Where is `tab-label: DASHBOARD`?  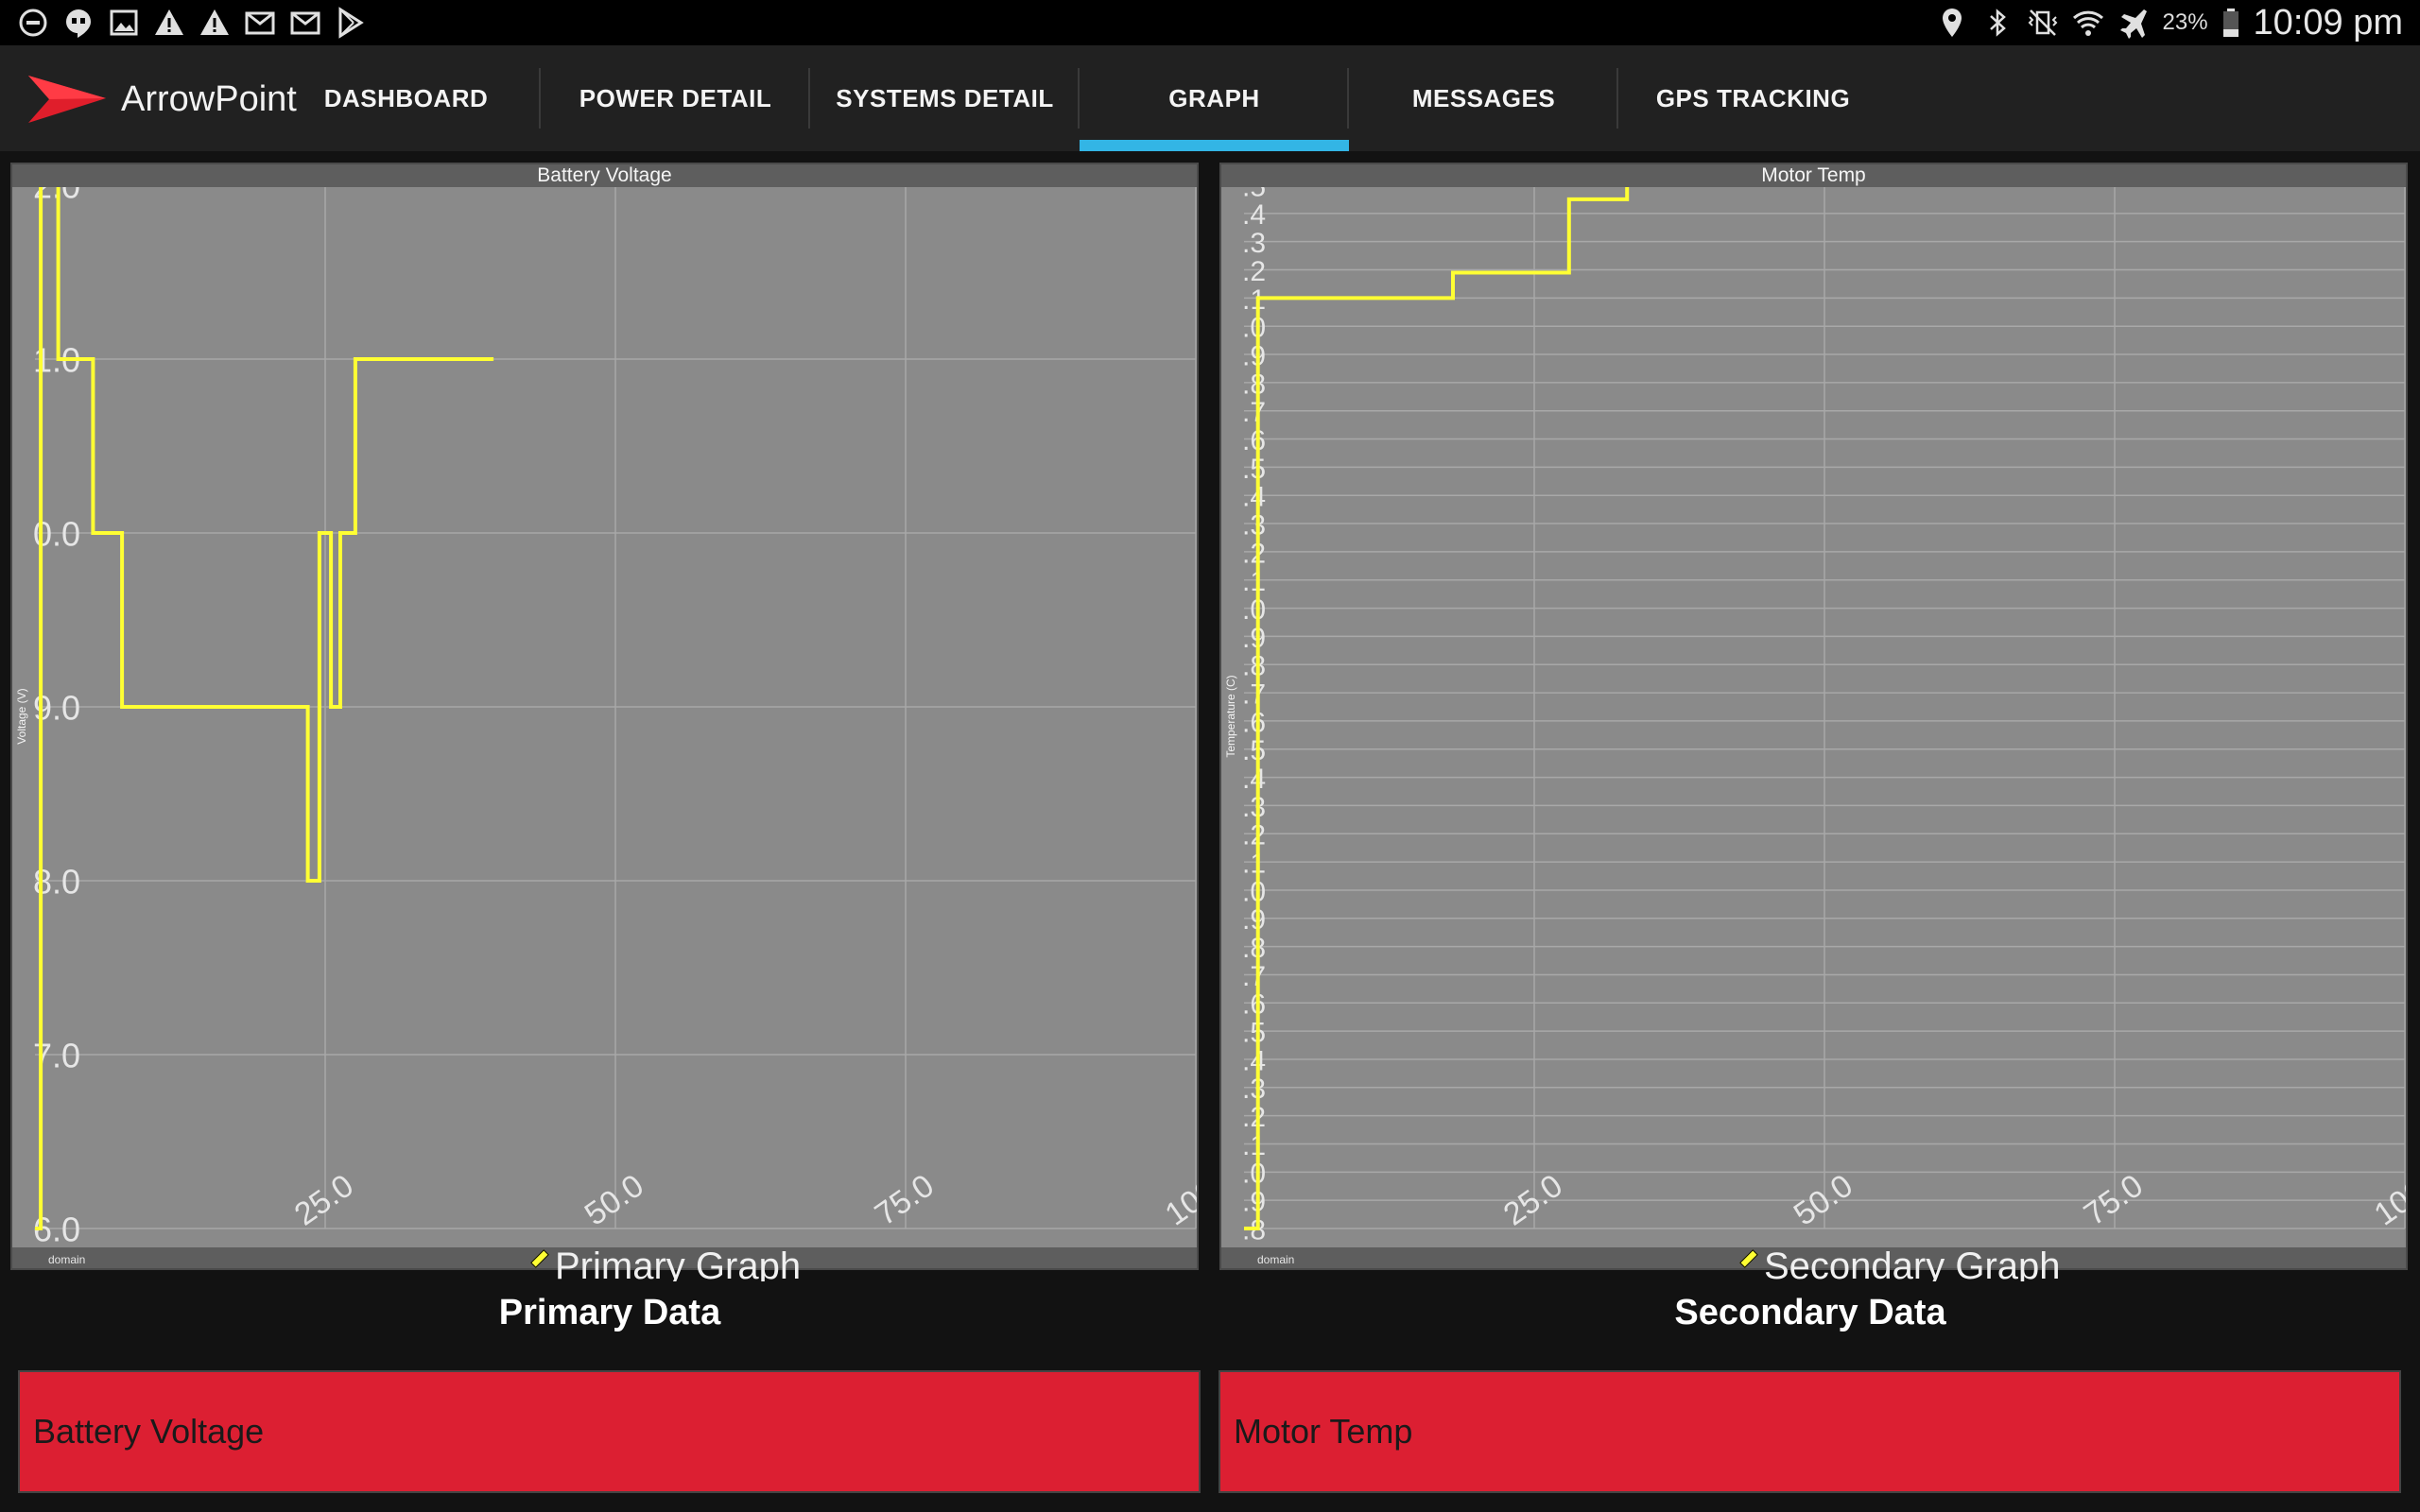 tab-label: DASHBOARD is located at coordinates (406, 97).